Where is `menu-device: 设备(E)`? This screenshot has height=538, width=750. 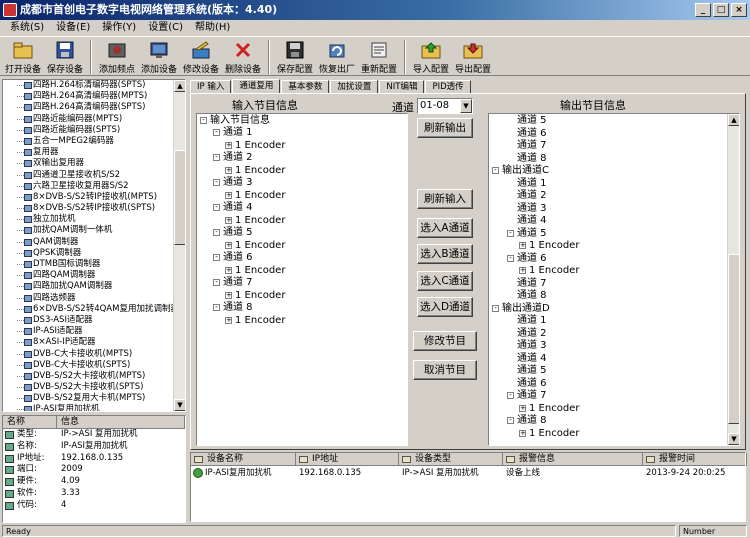 menu-device: 设备(E) is located at coordinates (73, 28).